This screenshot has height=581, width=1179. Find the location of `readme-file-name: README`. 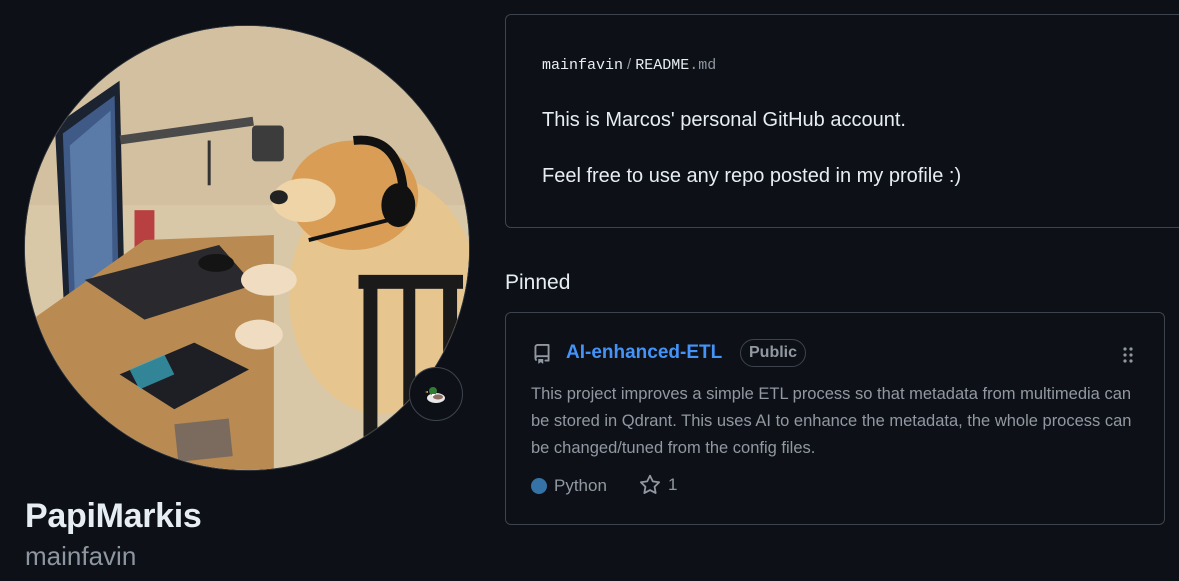

readme-file-name: README is located at coordinates (662, 65).